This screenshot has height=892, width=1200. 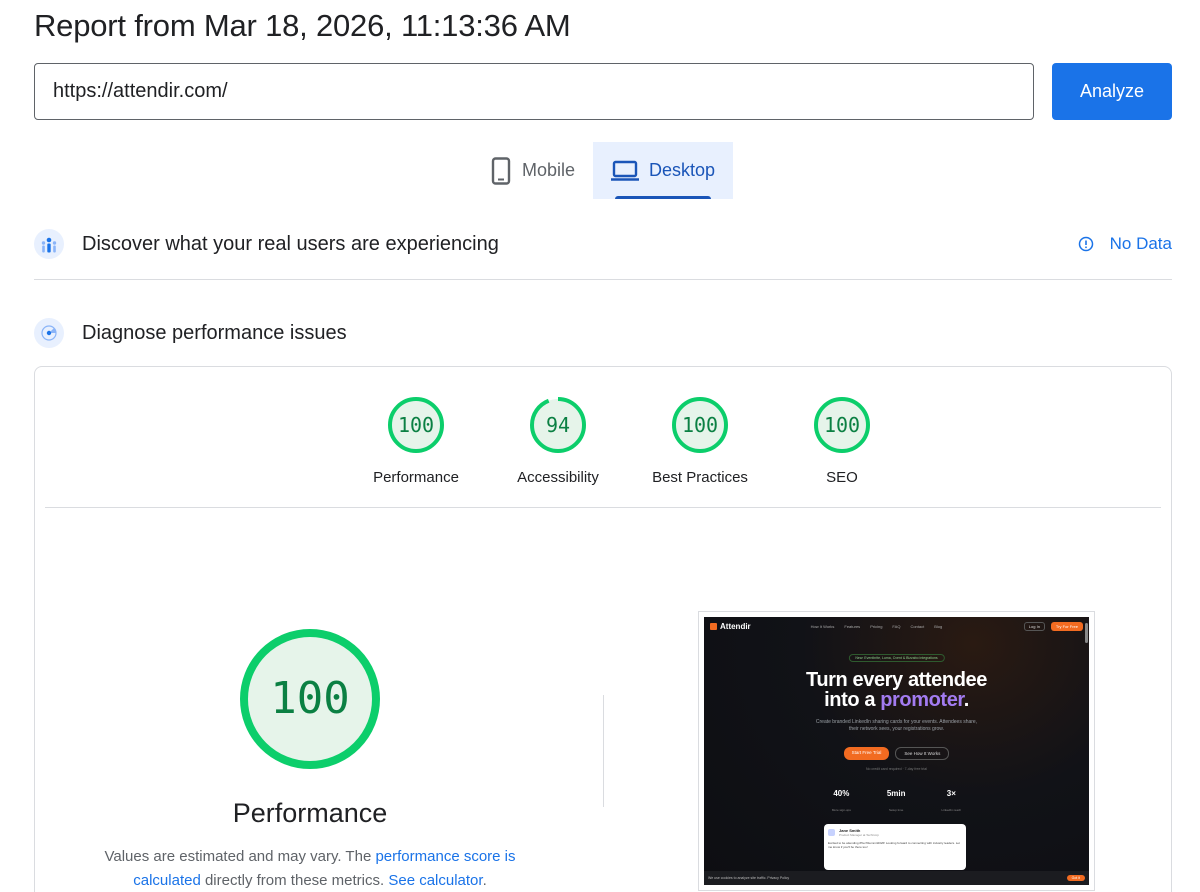 I want to click on gauge-best-practices: 100 Best Practices, so click(x=700, y=440).